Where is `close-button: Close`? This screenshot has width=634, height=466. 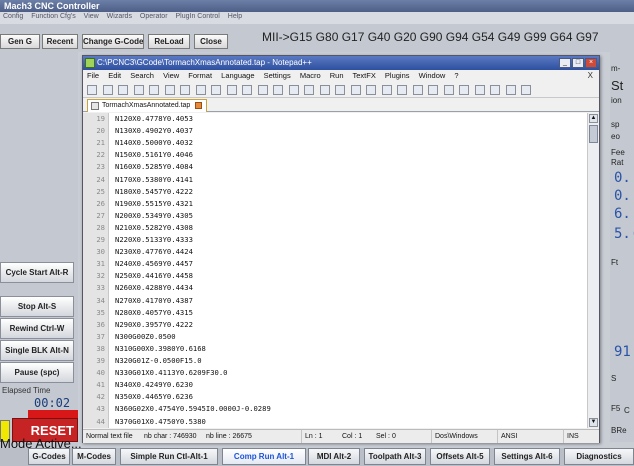 close-button: Close is located at coordinates (211, 41).